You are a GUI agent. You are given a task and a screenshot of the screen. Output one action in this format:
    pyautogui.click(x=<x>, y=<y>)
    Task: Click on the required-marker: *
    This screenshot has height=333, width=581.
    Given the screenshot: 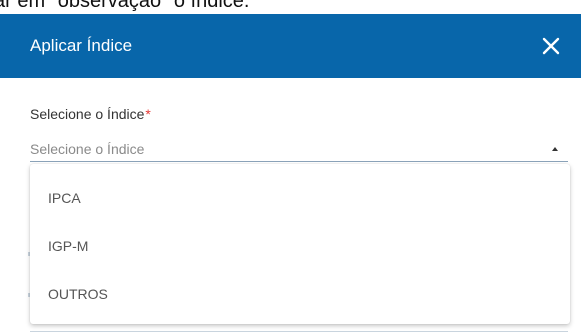 What is the action you would take?
    pyautogui.click(x=148, y=114)
    